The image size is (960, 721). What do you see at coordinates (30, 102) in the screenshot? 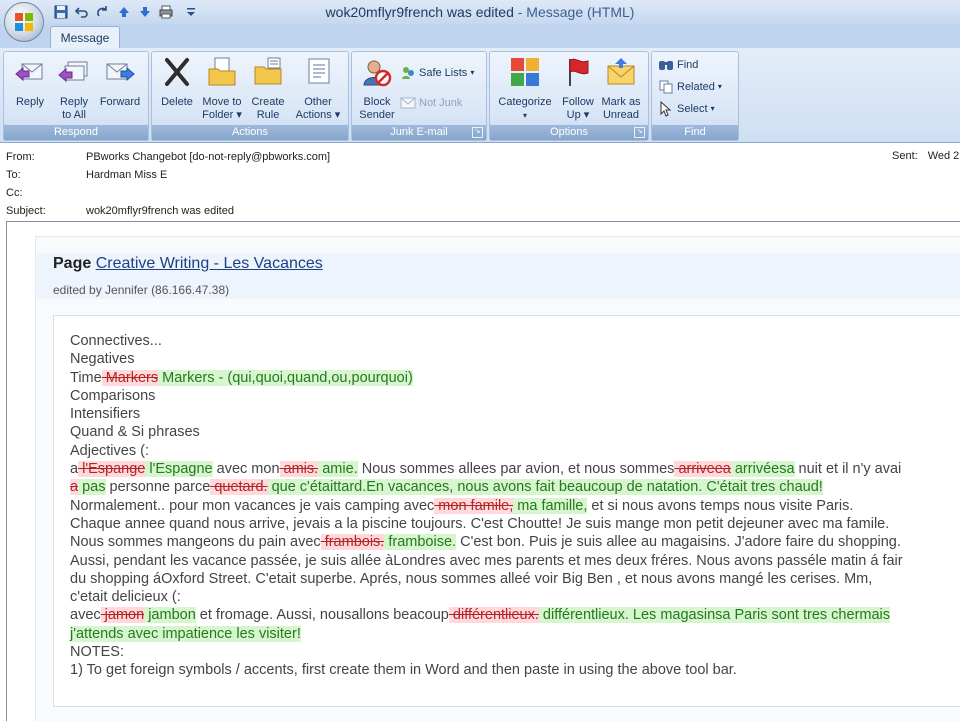
I see `reply-label: Reply` at bounding box center [30, 102].